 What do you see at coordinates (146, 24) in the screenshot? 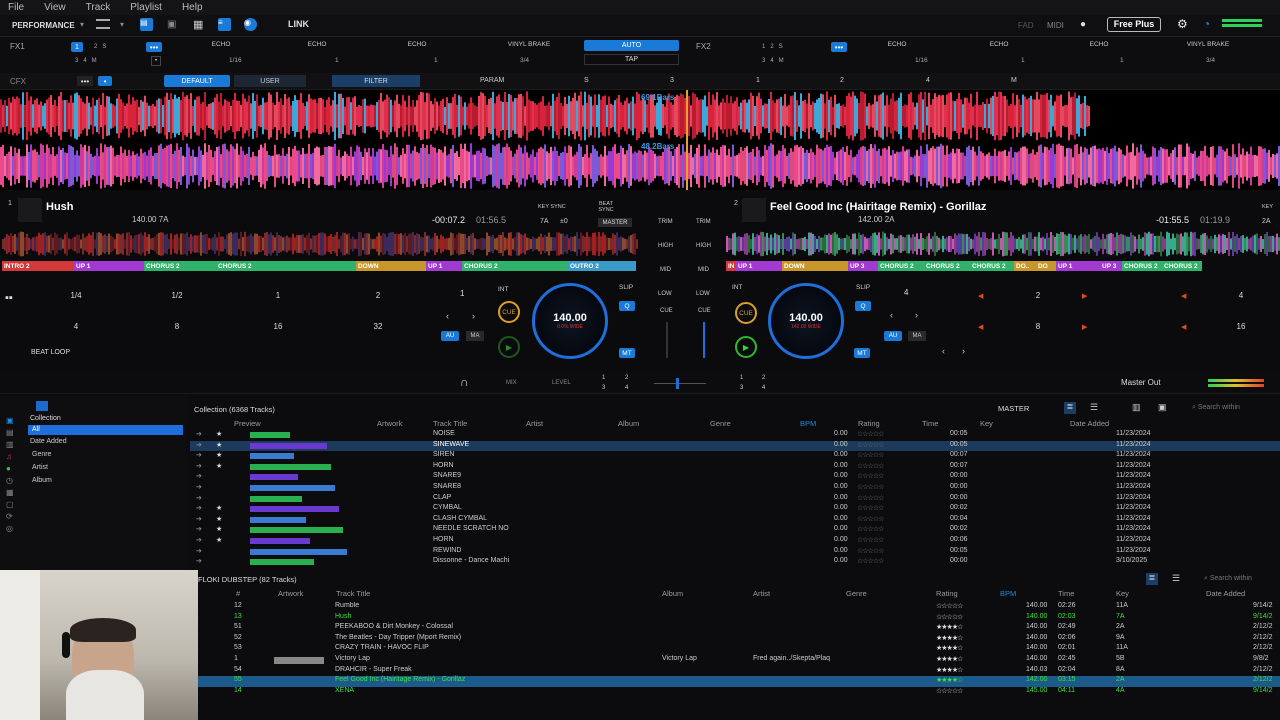
I see `browse-view-icon: ▤` at bounding box center [146, 24].